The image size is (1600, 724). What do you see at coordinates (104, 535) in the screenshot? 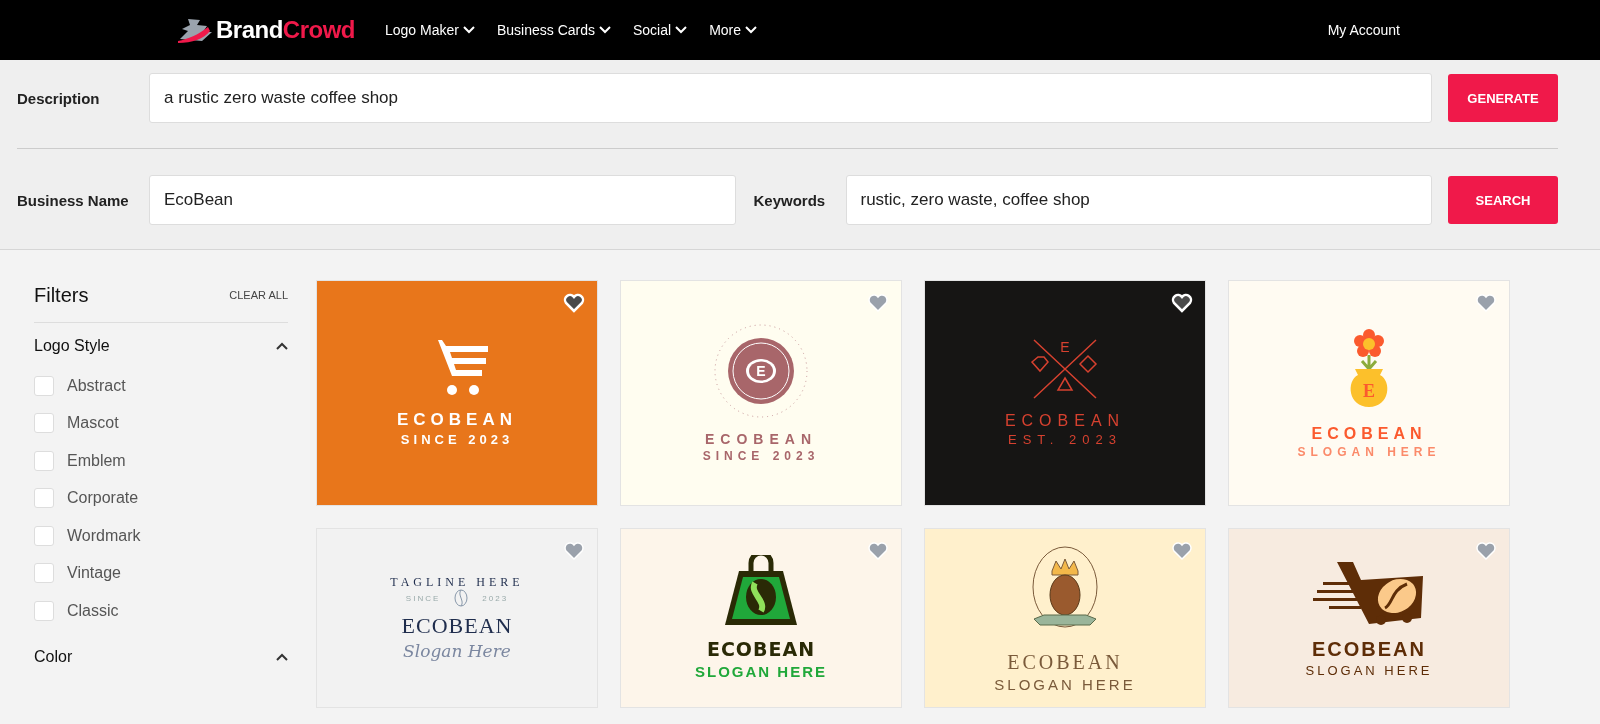
I see `checkbox-label: Wordmark` at bounding box center [104, 535].